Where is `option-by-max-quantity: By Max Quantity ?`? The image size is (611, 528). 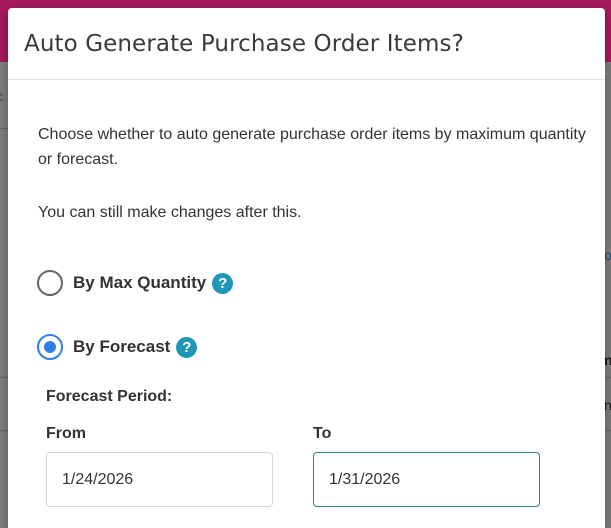
option-by-max-quantity: By Max Quantity ? is located at coordinates (135, 283).